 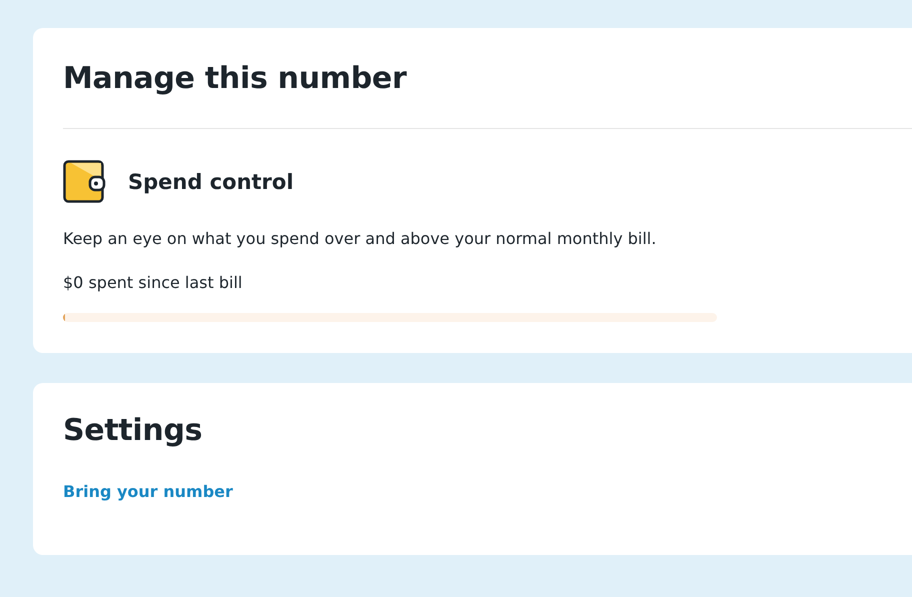 I want to click on wallet-icon, so click(x=84, y=181).